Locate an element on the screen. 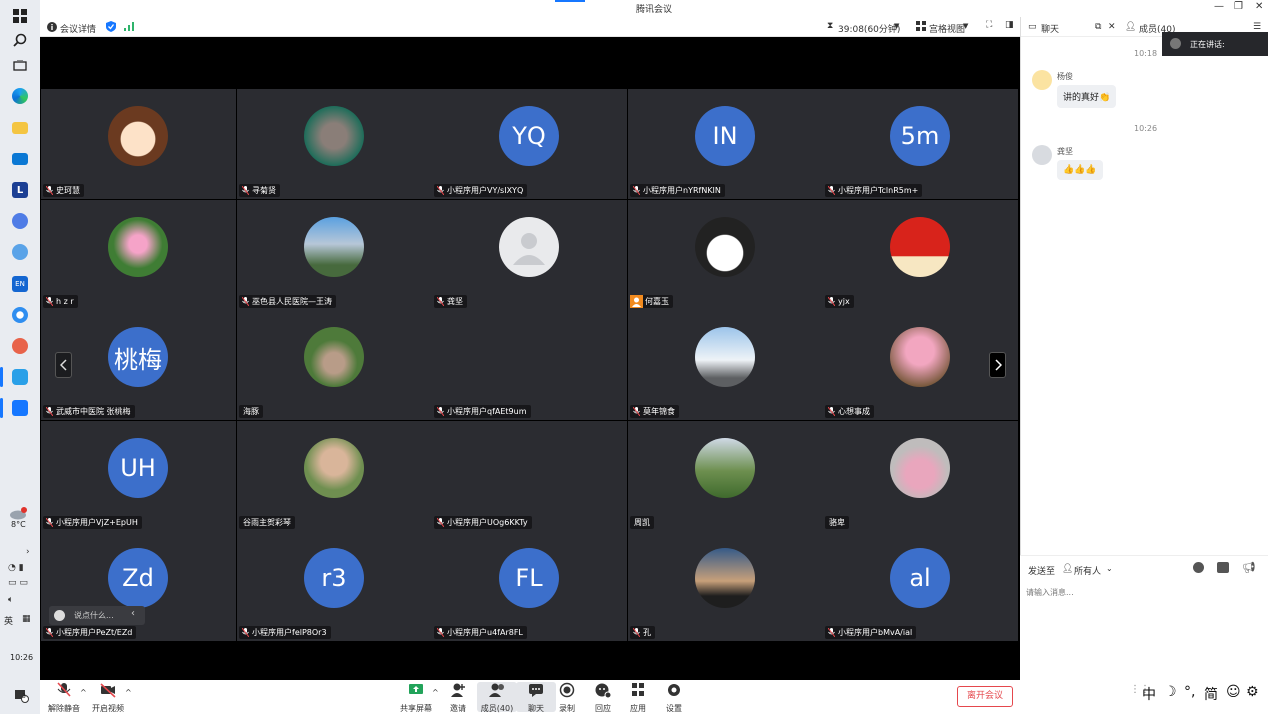 The height and width of the screenshot is (714, 1268). app-grid-icon is located at coordinates (15, 377).